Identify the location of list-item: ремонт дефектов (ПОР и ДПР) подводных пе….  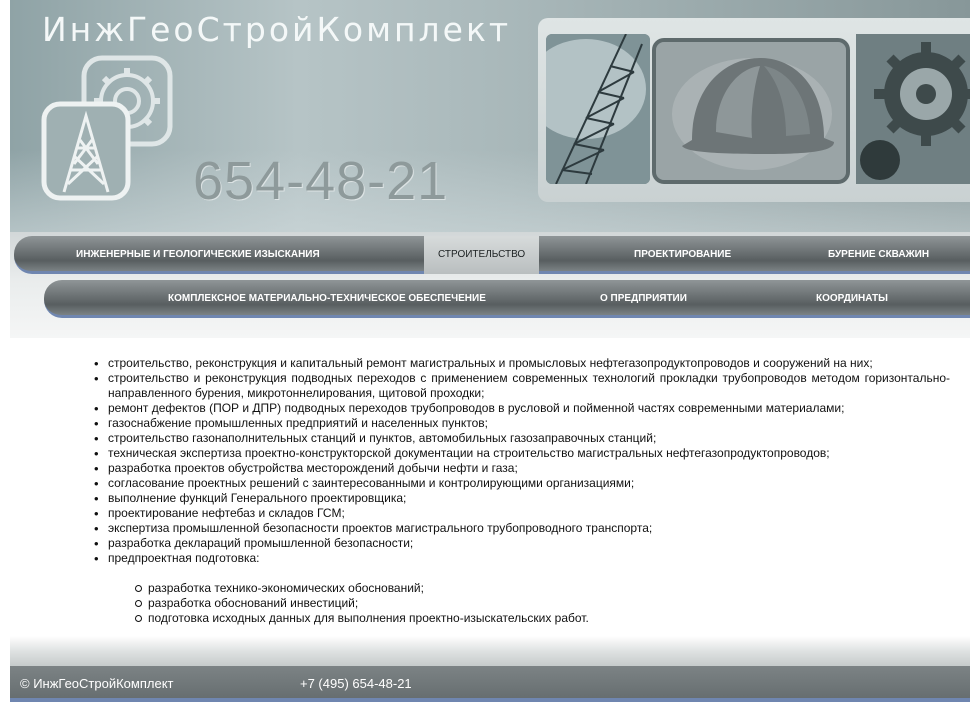
(522, 408).